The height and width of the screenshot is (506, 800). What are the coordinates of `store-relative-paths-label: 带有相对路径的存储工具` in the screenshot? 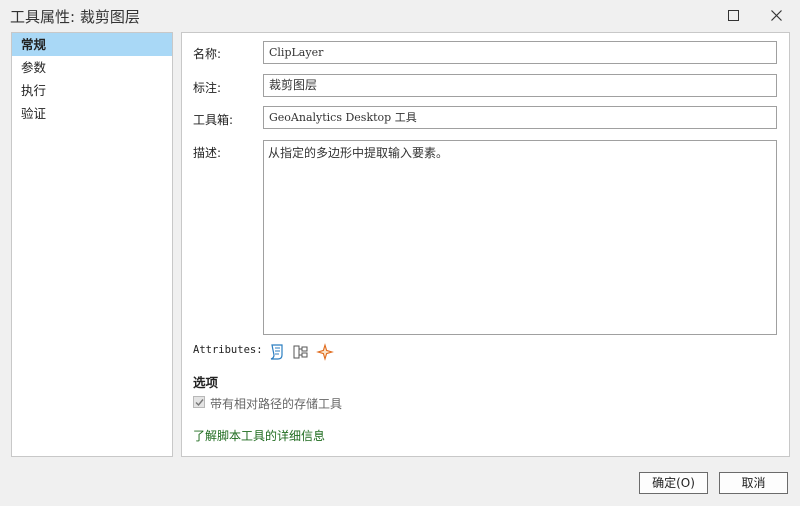 It's located at (276, 404).